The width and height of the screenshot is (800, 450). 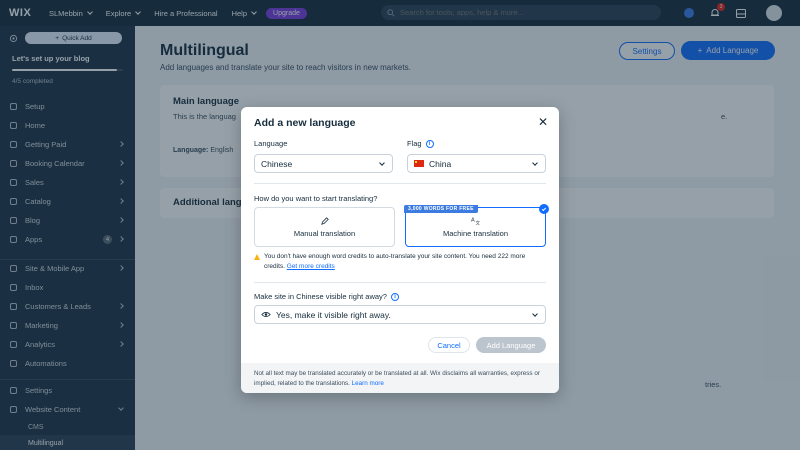 What do you see at coordinates (257, 257) in the screenshot?
I see `warning-icon` at bounding box center [257, 257].